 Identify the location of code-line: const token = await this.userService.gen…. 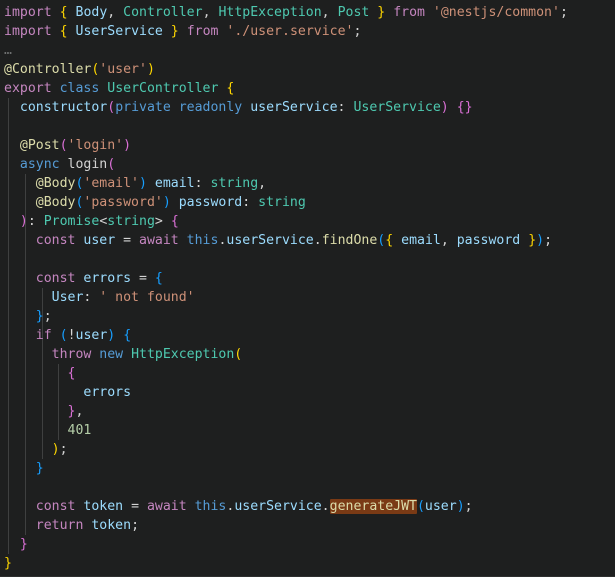
(307, 506).